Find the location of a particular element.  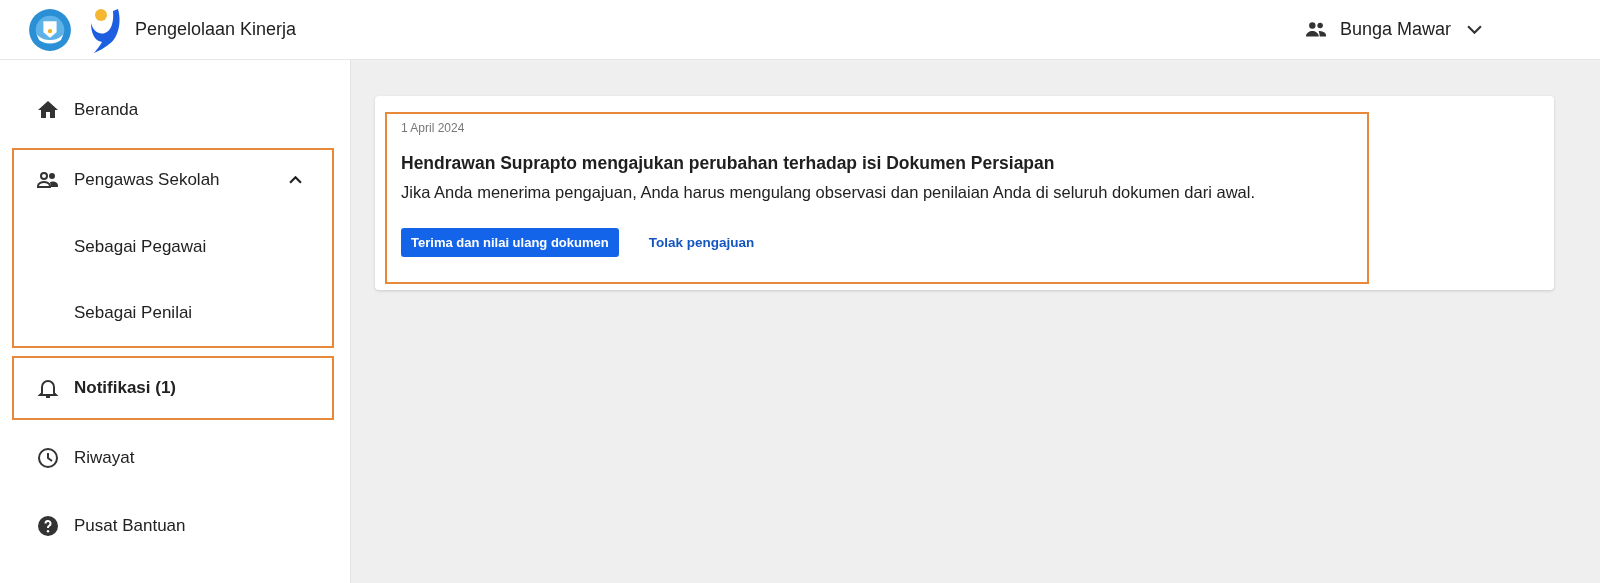

sidebar-item: Notifikasi (1) is located at coordinates (173, 388).